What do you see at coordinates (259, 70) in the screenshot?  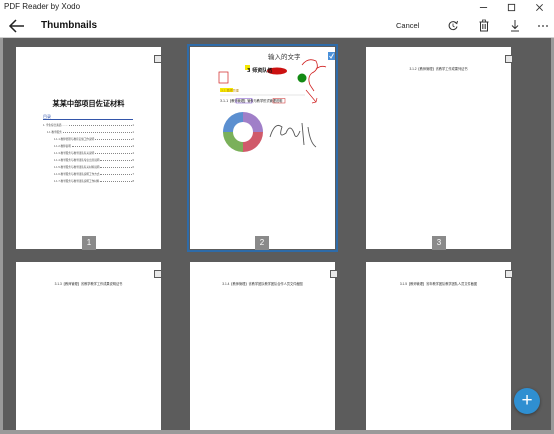 I see `section-title: 3 师资队伍` at bounding box center [259, 70].